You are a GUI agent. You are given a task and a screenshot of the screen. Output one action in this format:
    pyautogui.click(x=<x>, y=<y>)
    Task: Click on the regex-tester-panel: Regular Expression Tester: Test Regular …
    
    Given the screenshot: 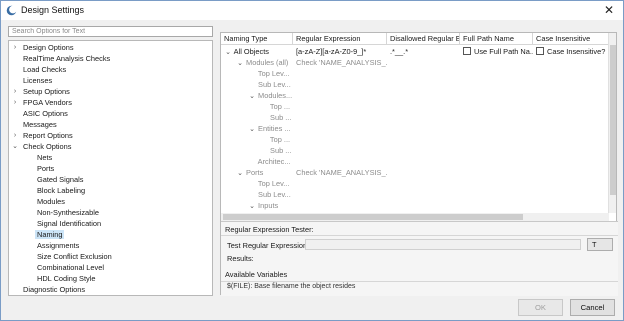 What is the action you would take?
    pyautogui.click(x=419, y=258)
    